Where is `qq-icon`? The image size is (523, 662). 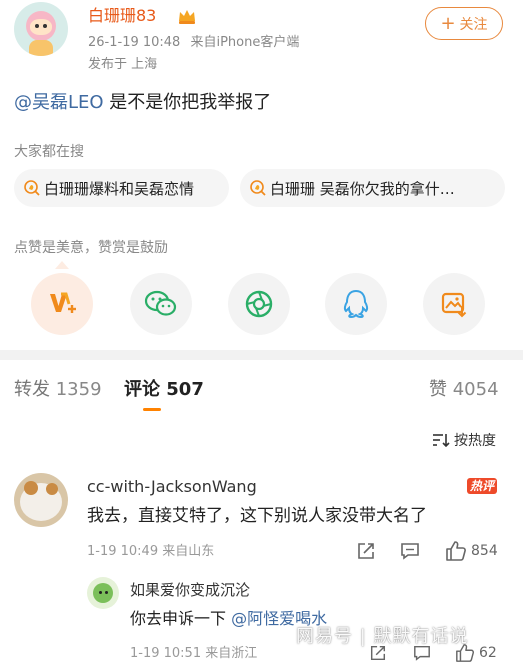 qq-icon is located at coordinates (356, 304).